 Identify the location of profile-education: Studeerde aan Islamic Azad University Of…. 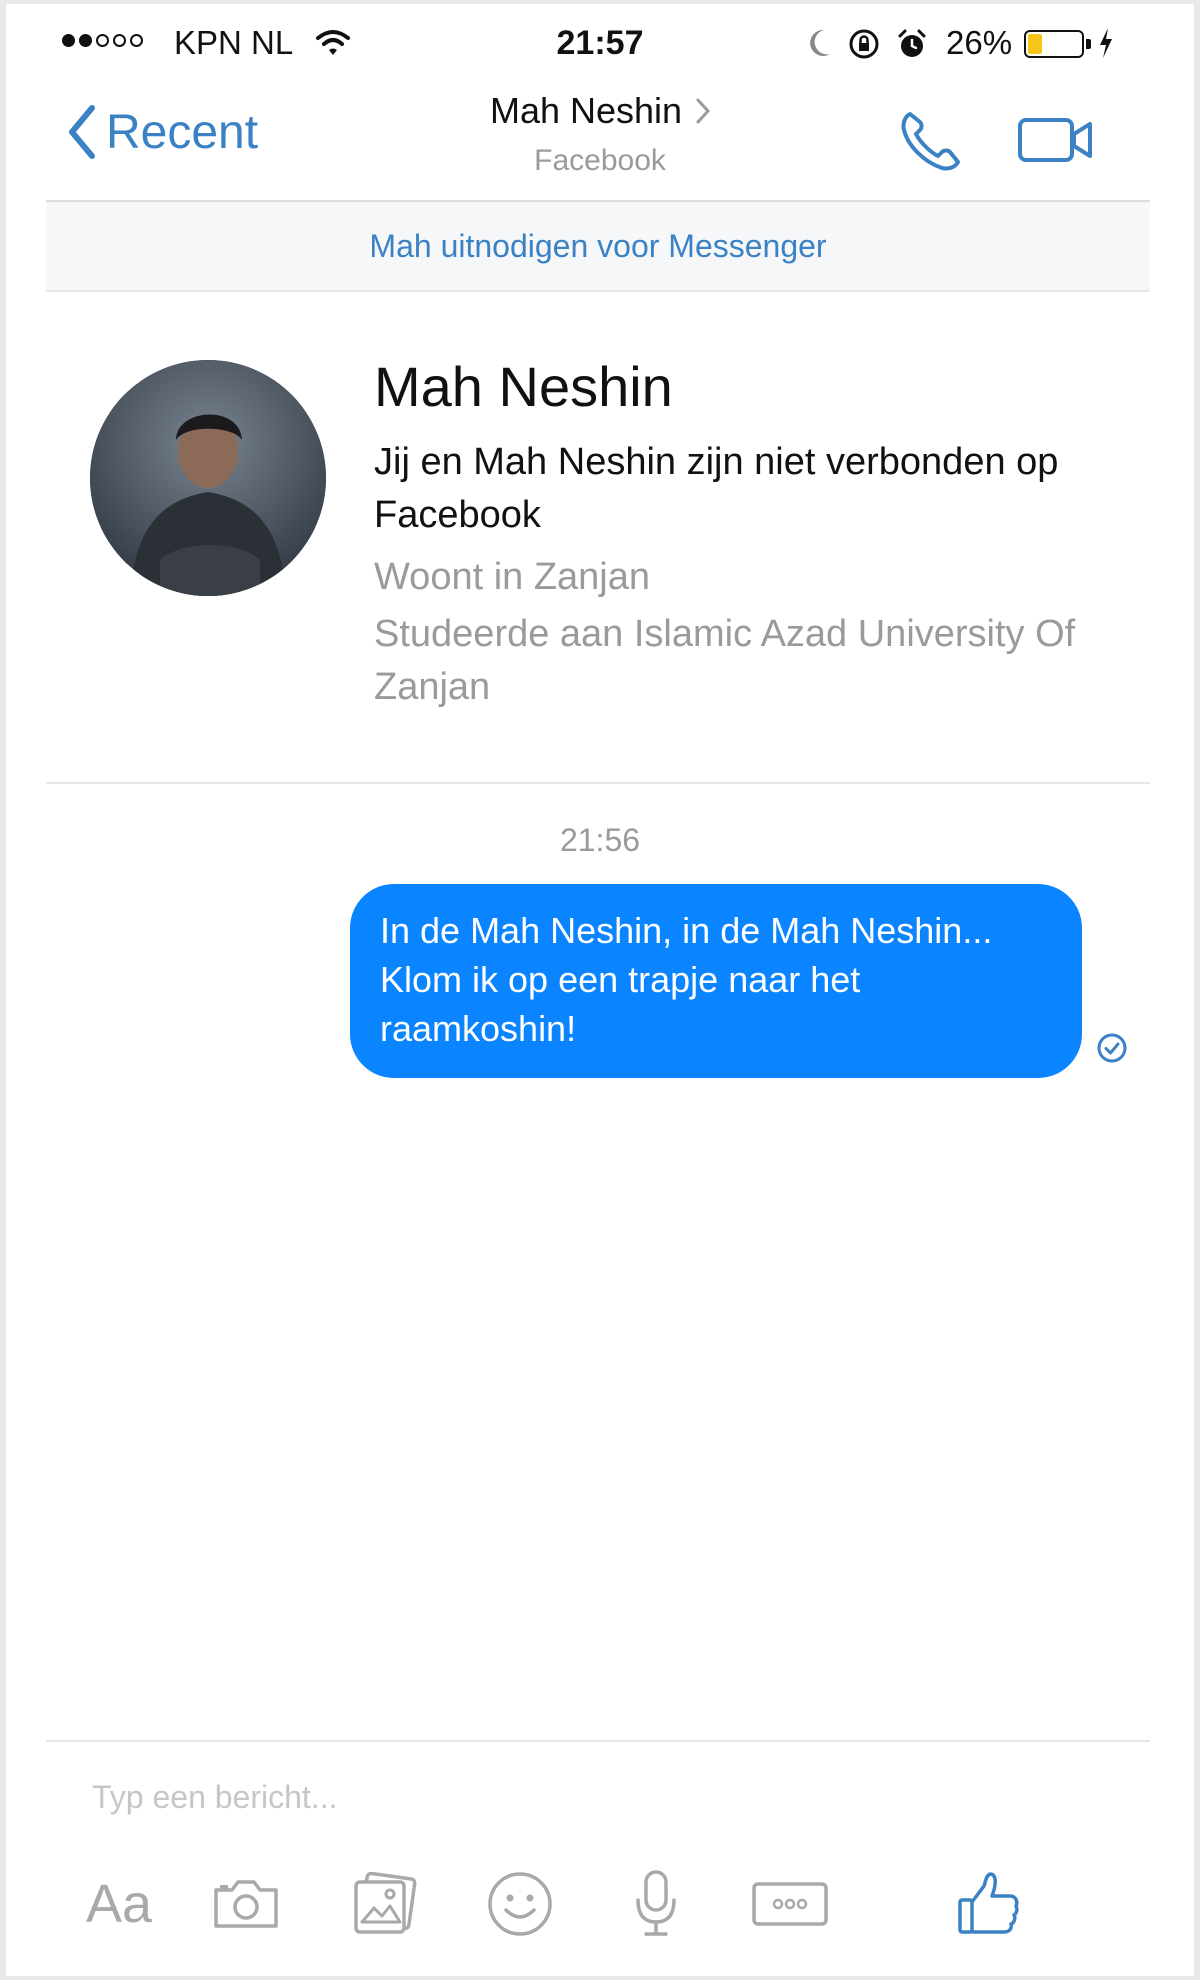
(725, 660).